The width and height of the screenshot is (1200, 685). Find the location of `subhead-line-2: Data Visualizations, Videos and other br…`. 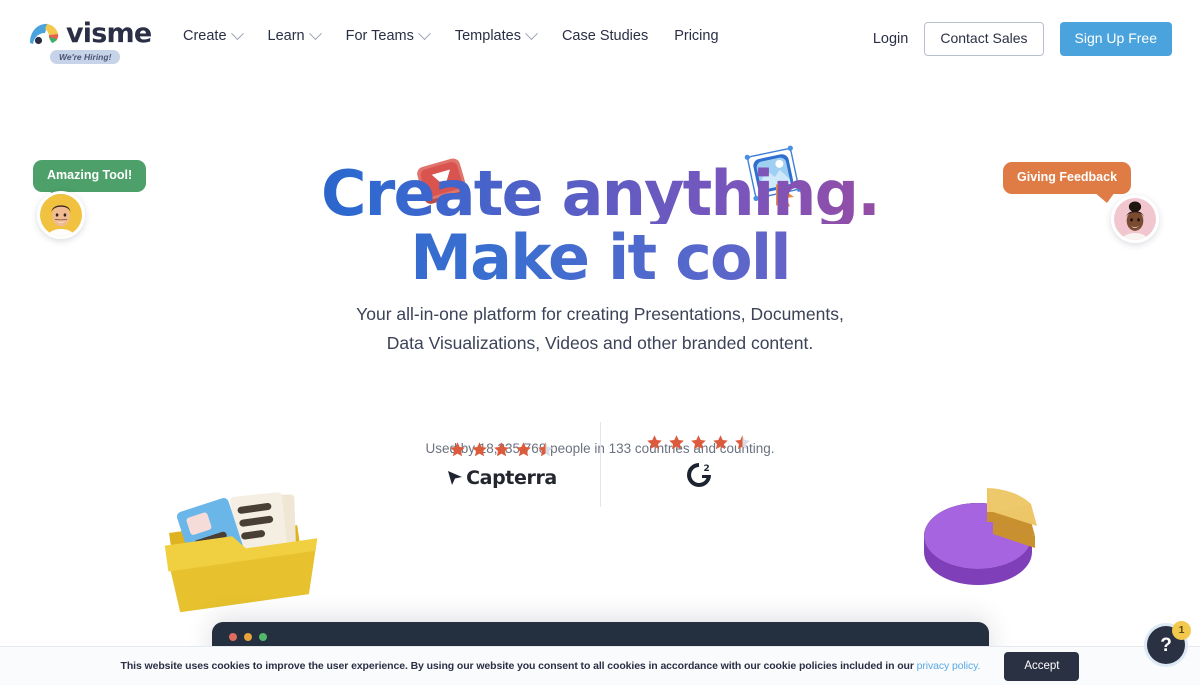

subhead-line-2: Data Visualizations, Videos and other br… is located at coordinates (600, 342).